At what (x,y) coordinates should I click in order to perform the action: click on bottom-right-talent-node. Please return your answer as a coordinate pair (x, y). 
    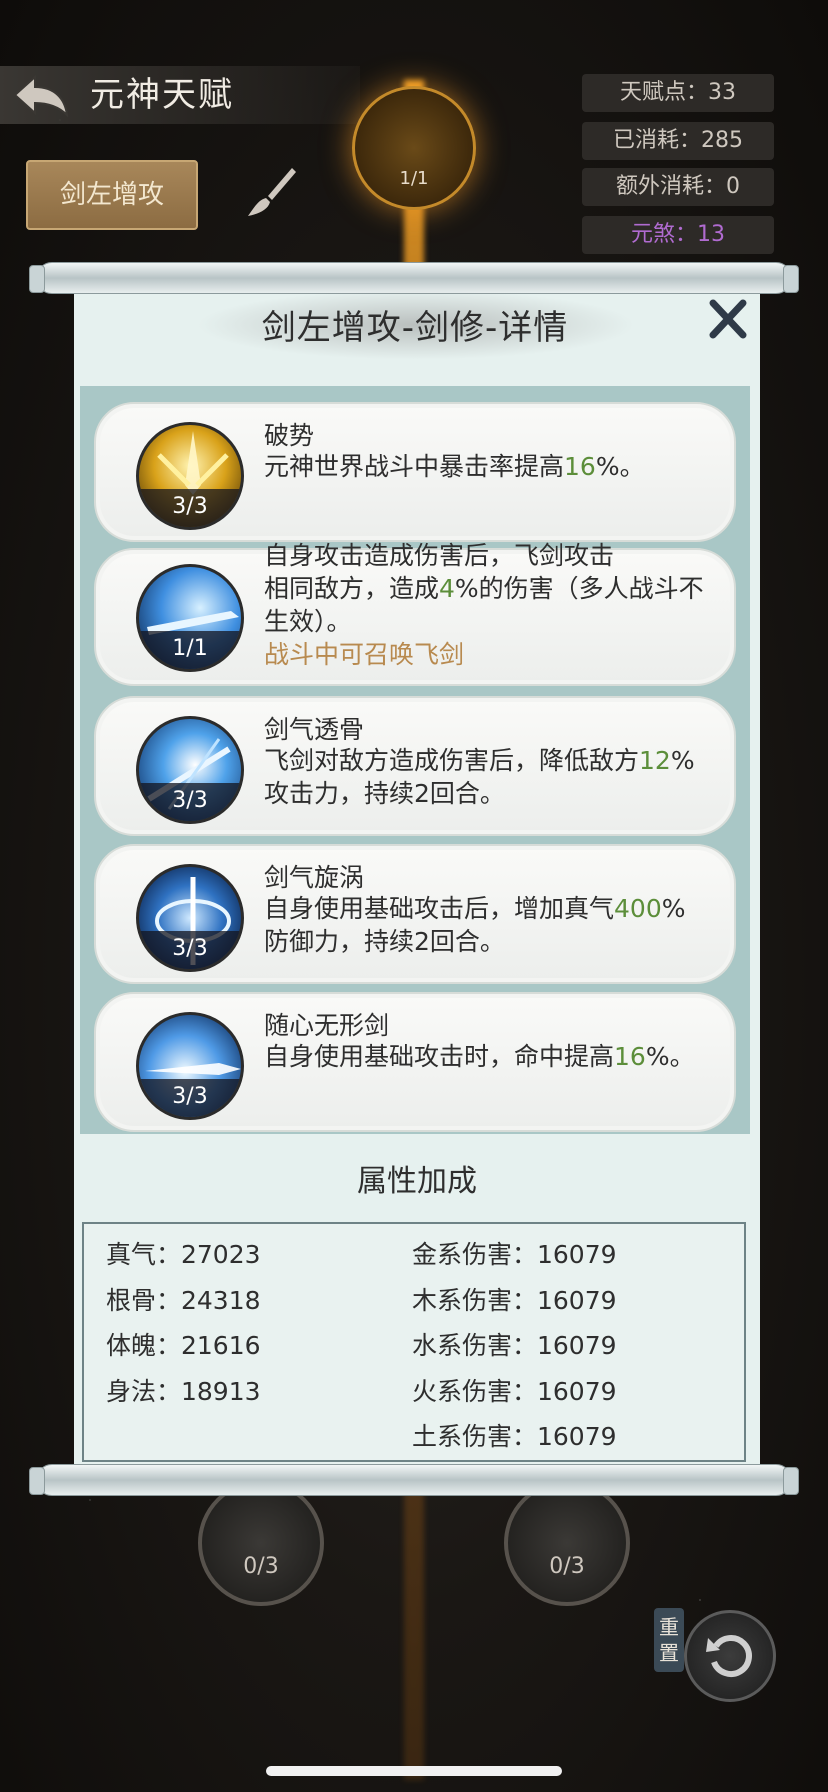
    Looking at the image, I should click on (567, 1543).